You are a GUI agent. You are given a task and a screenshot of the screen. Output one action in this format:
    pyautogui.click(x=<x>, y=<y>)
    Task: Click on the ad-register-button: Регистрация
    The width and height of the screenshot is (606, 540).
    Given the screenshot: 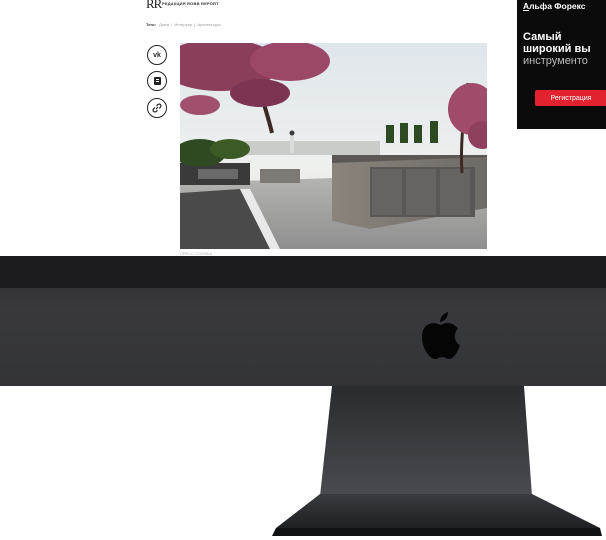 What is the action you would take?
    pyautogui.click(x=570, y=98)
    